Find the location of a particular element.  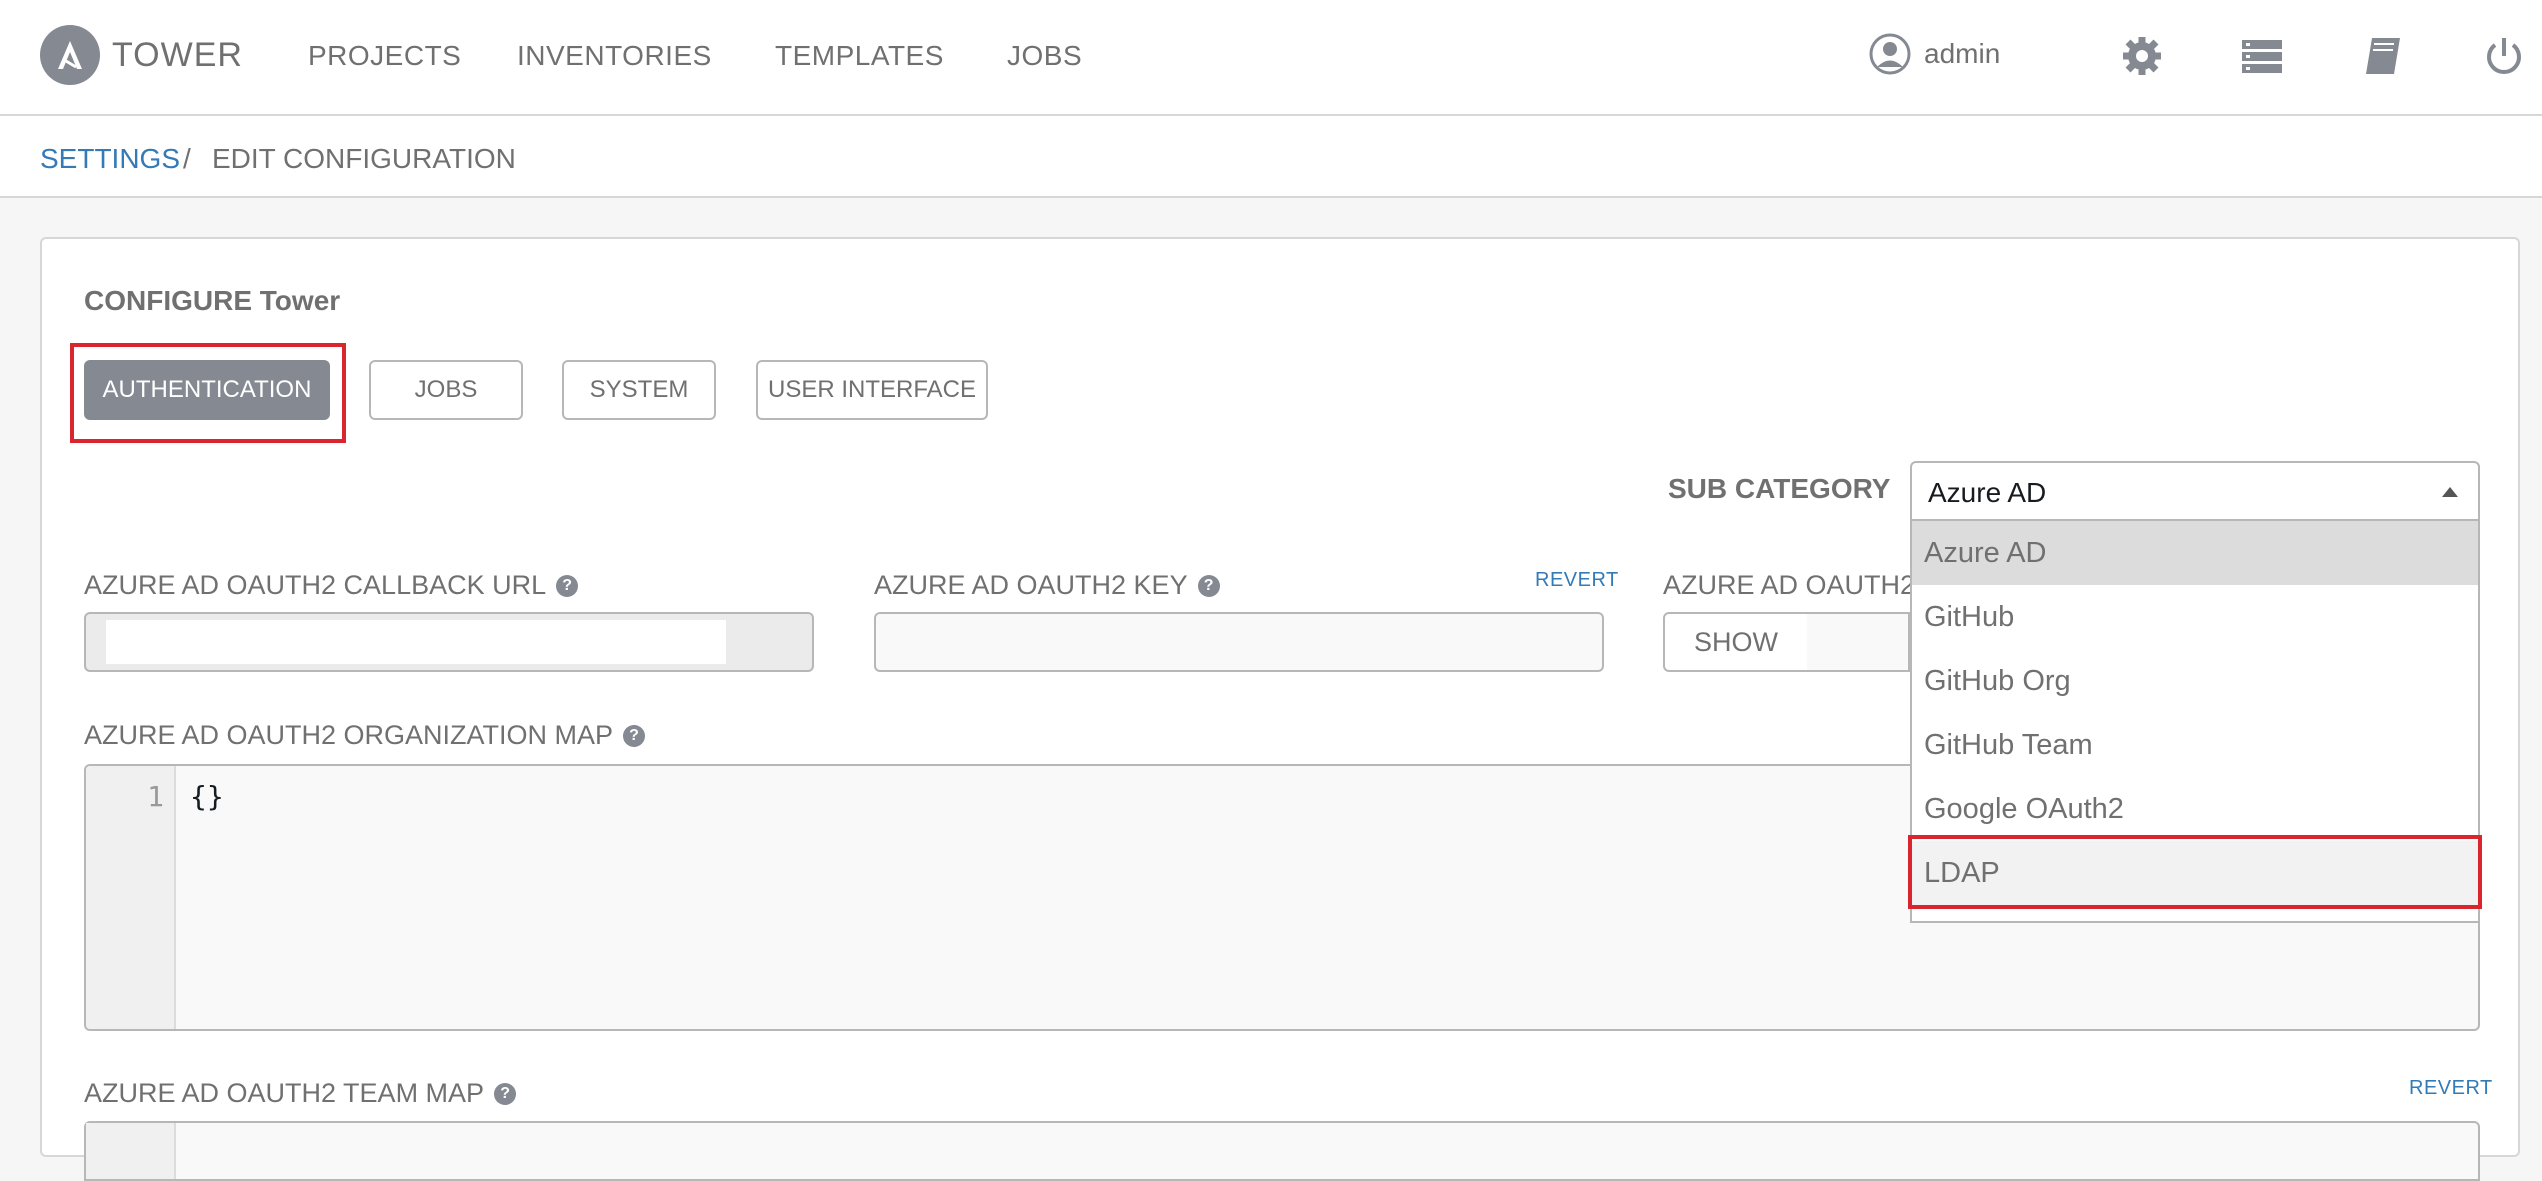

server-stack-icon is located at coordinates (2262, 56).